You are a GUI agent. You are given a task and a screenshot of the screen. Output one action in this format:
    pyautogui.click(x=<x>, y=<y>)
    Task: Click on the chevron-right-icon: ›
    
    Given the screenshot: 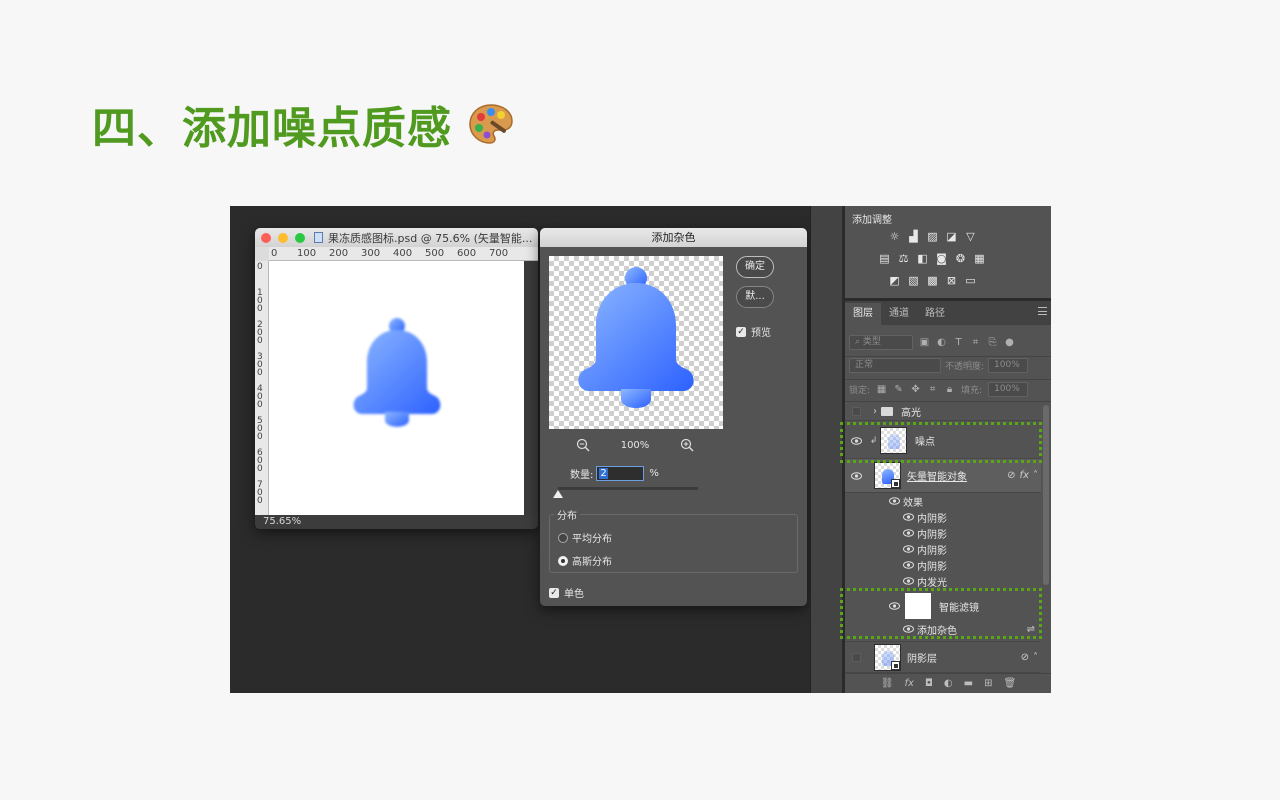 What is the action you would take?
    pyautogui.click(x=875, y=411)
    